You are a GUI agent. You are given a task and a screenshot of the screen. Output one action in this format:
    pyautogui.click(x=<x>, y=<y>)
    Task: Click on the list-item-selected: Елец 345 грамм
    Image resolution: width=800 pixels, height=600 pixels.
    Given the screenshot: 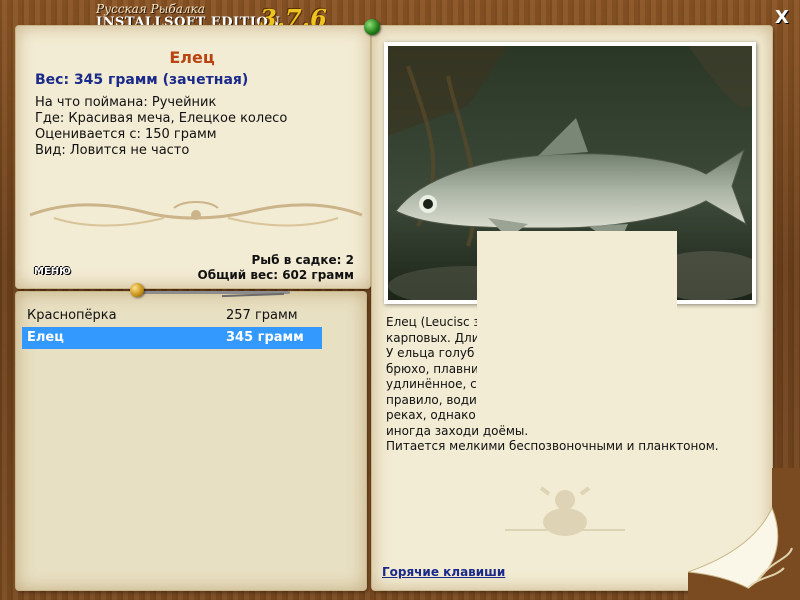 What is the action you would take?
    pyautogui.click(x=172, y=338)
    